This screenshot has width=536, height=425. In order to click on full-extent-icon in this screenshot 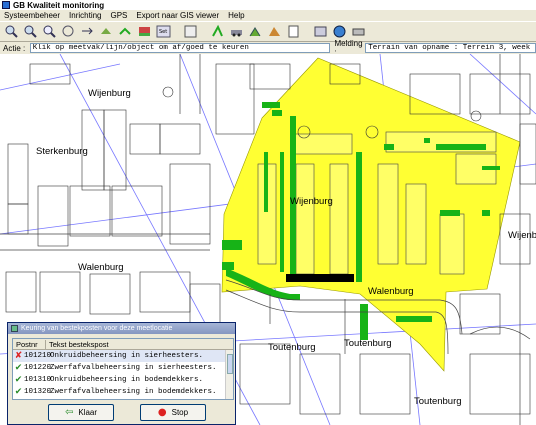, I will do `click(106, 31)`.